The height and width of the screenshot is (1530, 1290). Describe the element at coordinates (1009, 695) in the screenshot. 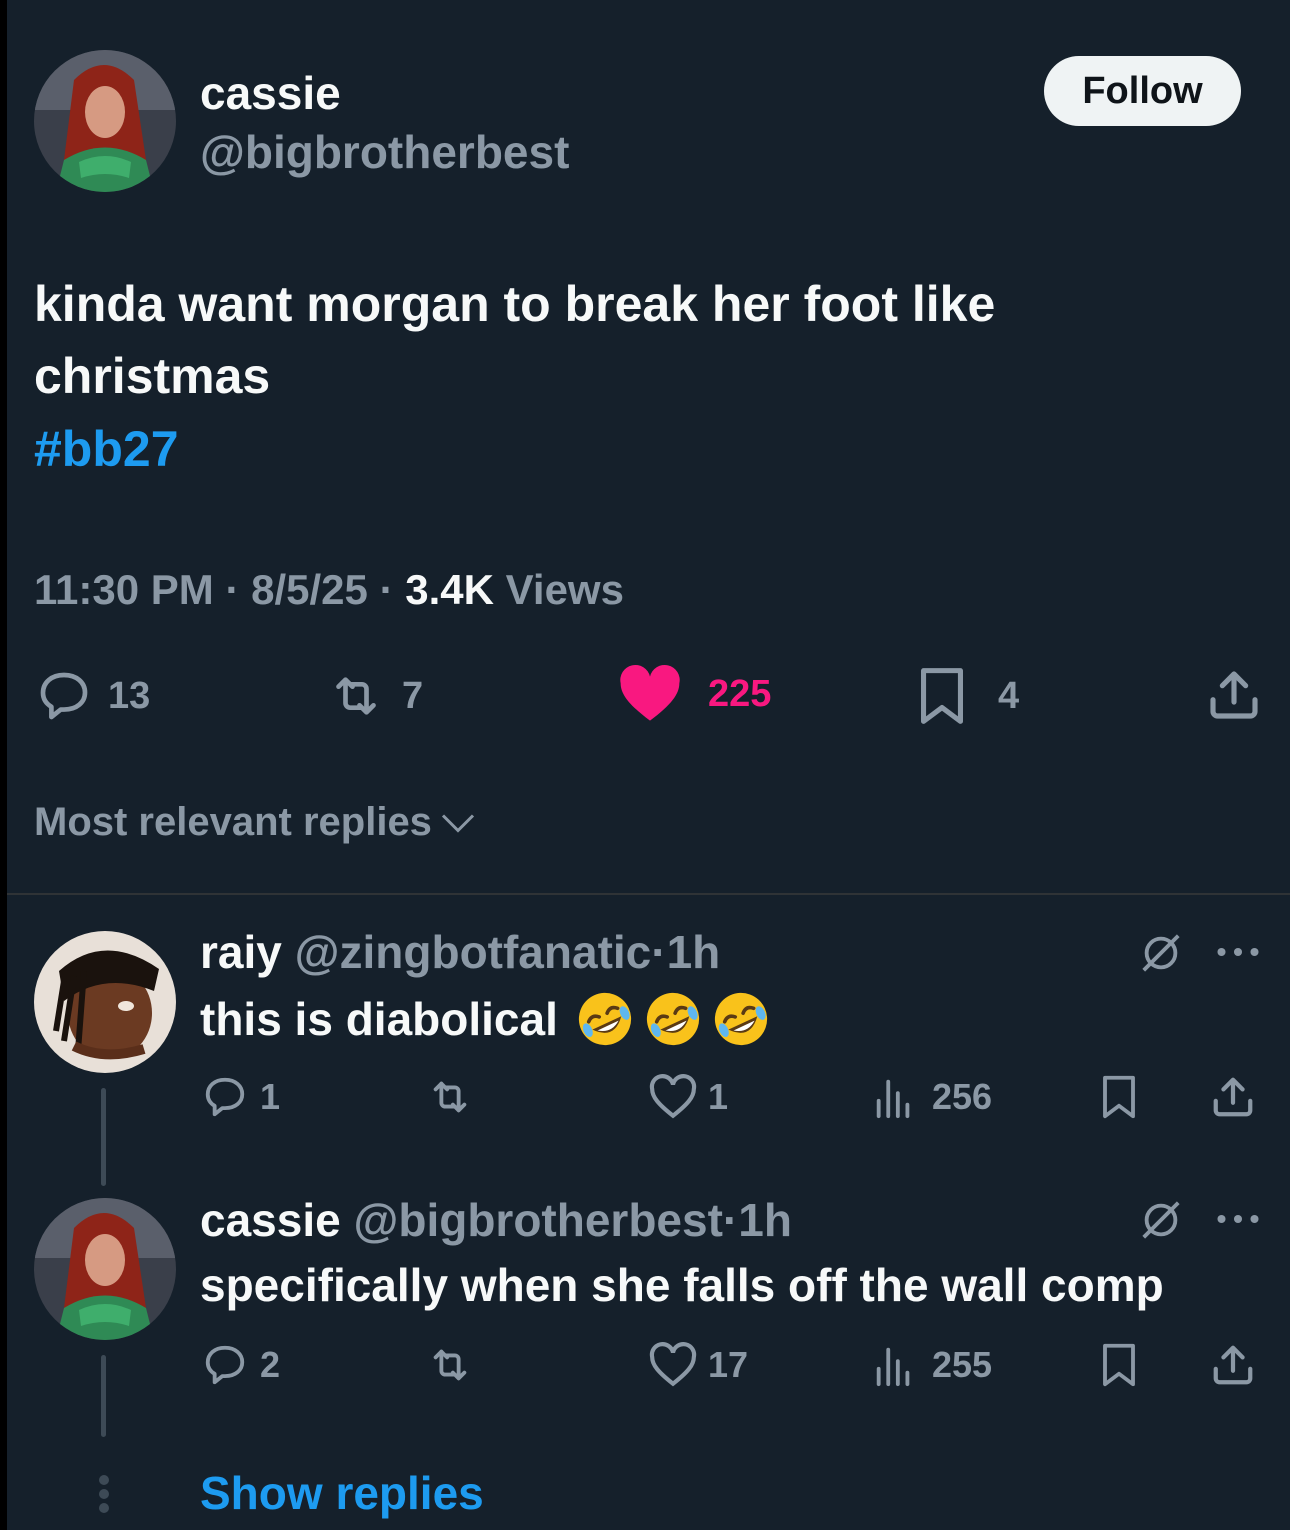

I see `bookmark-count: 4` at that location.